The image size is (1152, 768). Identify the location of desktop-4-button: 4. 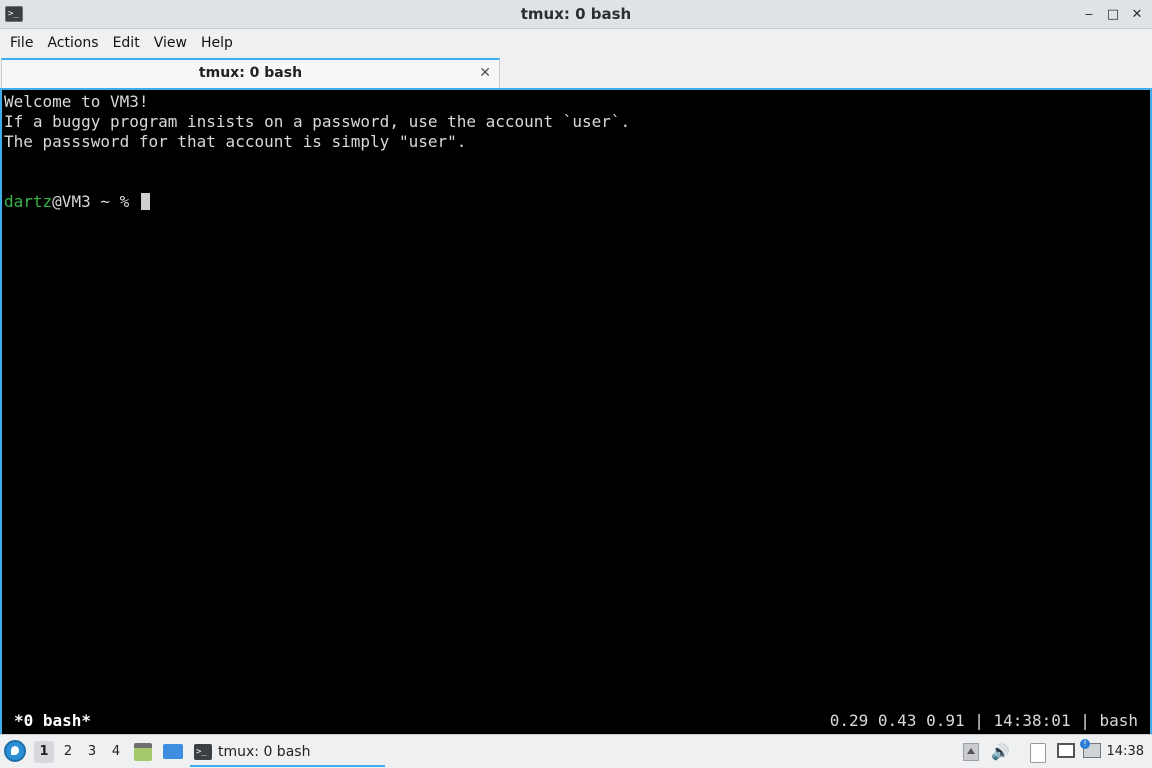
(116, 752).